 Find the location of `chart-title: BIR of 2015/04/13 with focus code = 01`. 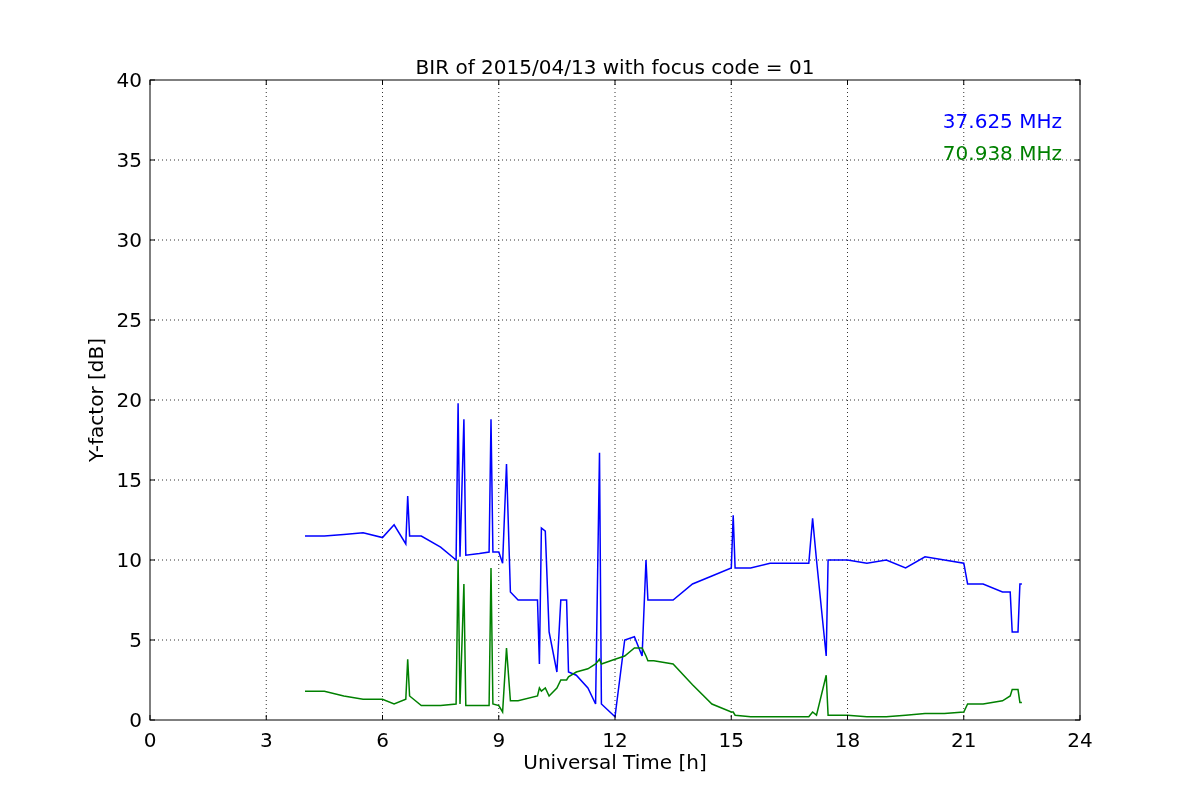

chart-title: BIR of 2015/04/13 with focus code = 01 is located at coordinates (615, 67).